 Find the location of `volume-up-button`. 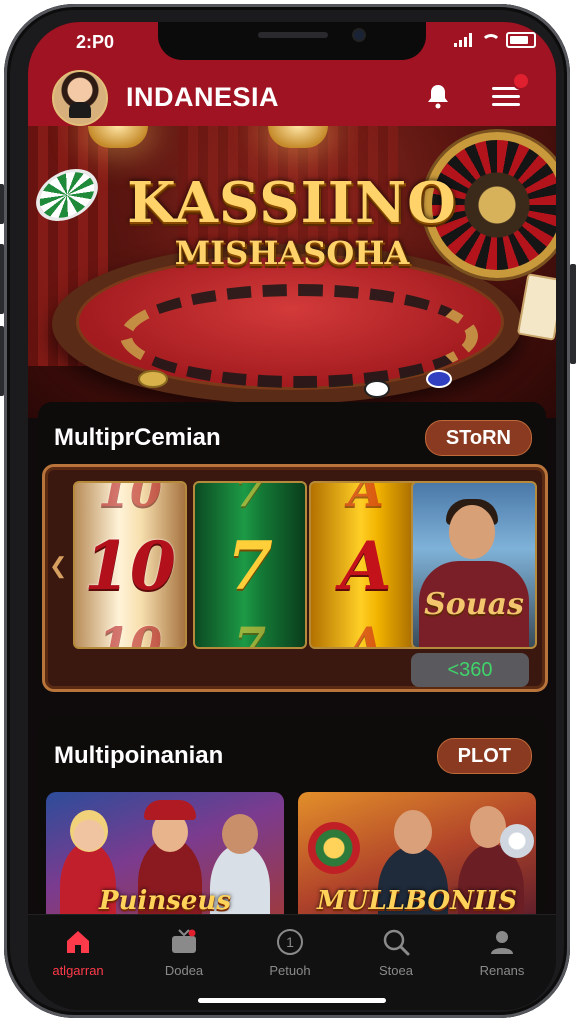

volume-up-button is located at coordinates (2, 279).